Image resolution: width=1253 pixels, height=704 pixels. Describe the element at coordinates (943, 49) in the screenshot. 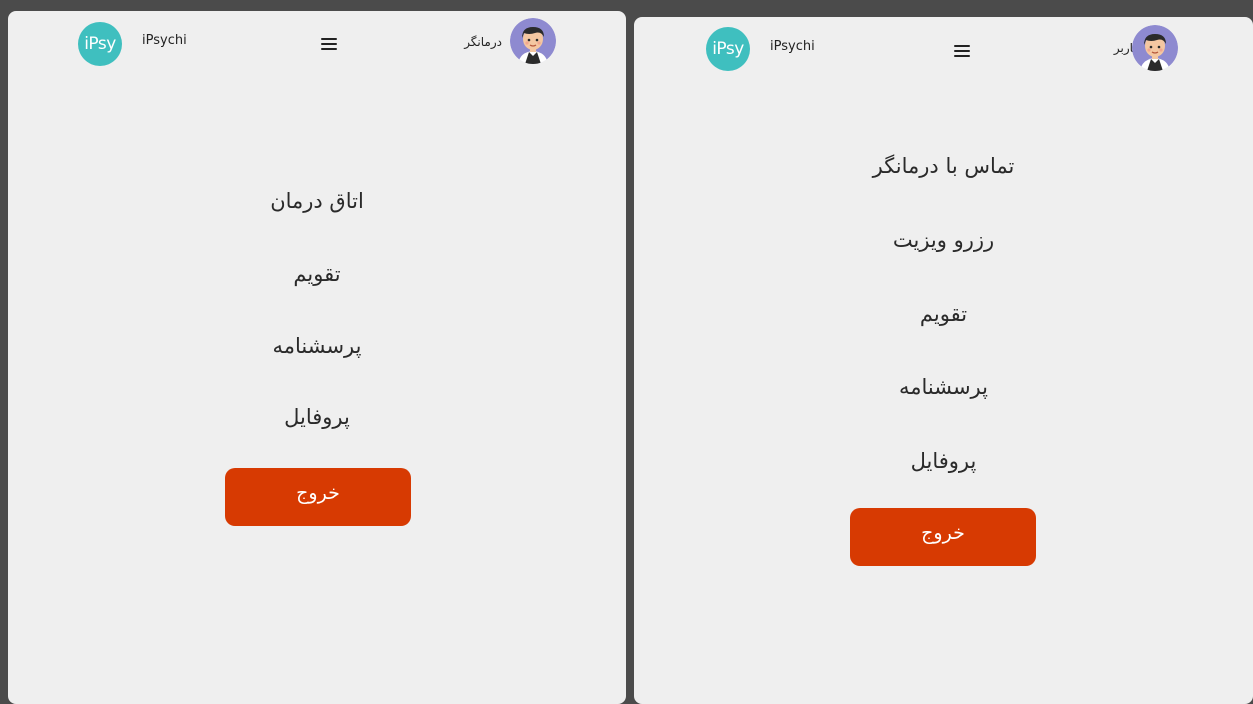

I see `header-bar: iPsy iPsychi کاربر` at that location.